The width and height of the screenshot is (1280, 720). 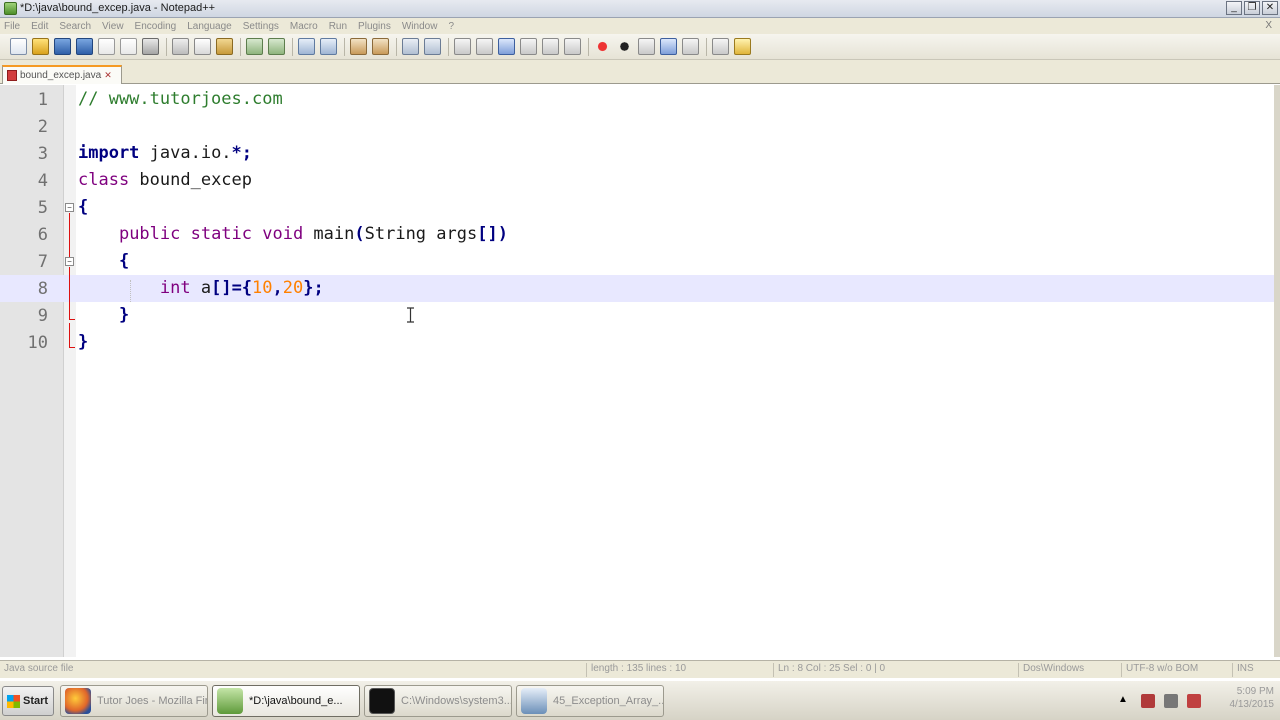 I want to click on new-file-icon, so click(x=18, y=46).